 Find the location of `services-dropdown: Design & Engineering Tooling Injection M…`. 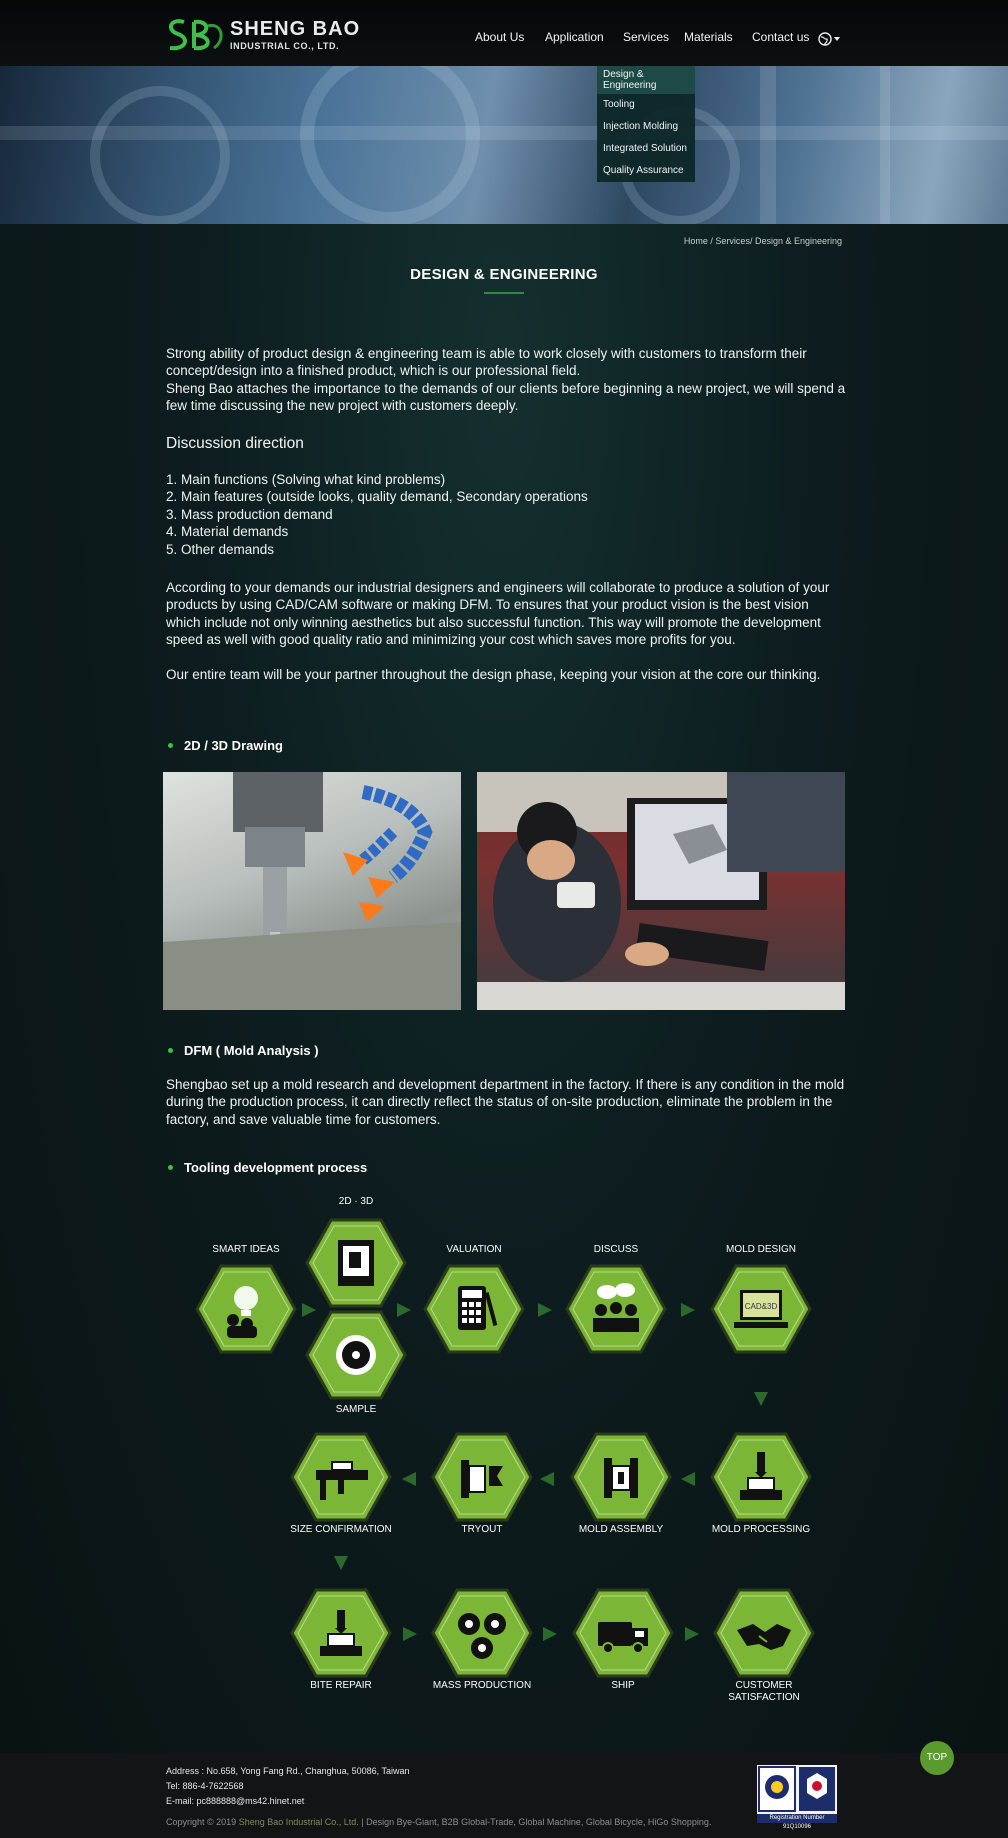

services-dropdown: Design & Engineering Tooling Injection M… is located at coordinates (646, 124).